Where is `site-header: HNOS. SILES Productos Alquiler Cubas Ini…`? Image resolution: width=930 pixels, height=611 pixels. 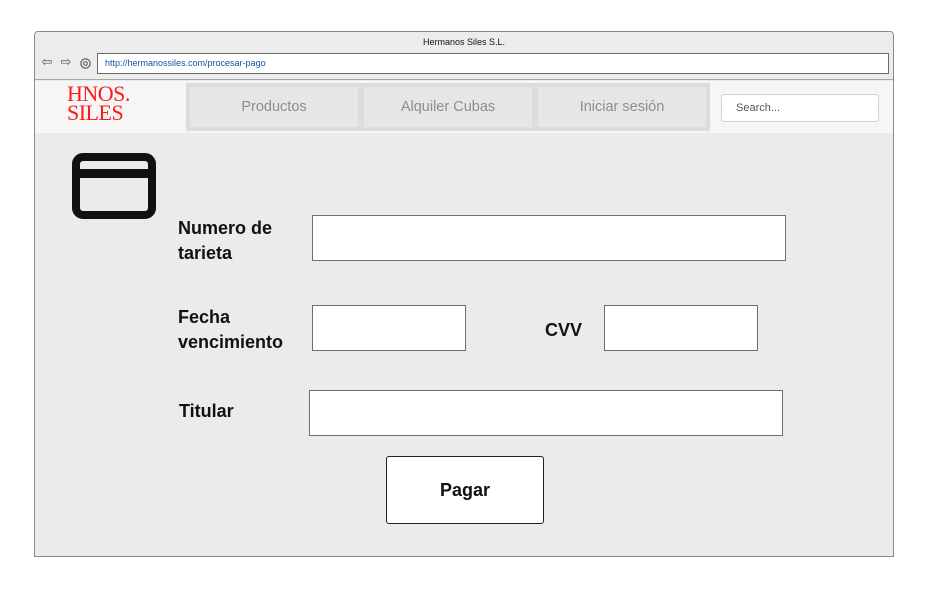 site-header: HNOS. SILES Productos Alquiler Cubas Ini… is located at coordinates (464, 107).